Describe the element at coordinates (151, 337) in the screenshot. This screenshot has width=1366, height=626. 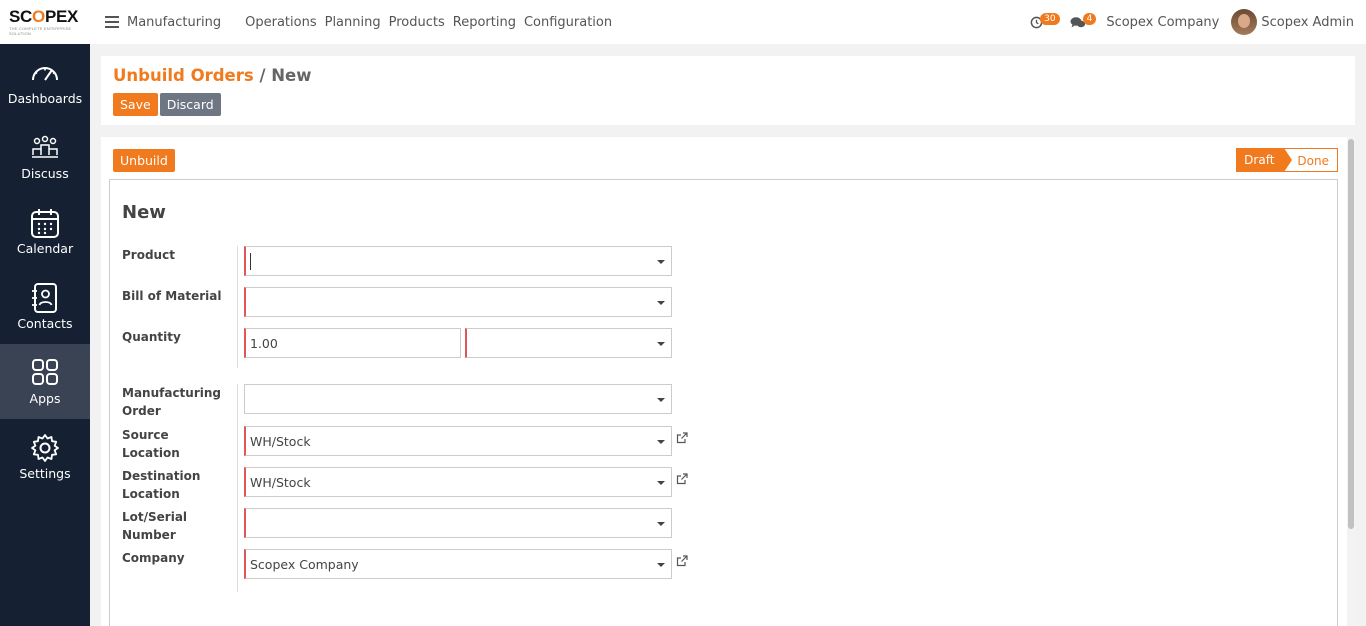
I see `quantity-label: Quantity` at that location.